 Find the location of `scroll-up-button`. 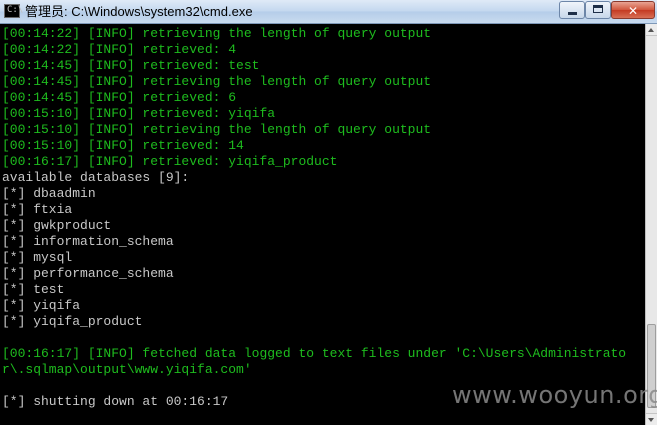

scroll-up-button is located at coordinates (651, 30).